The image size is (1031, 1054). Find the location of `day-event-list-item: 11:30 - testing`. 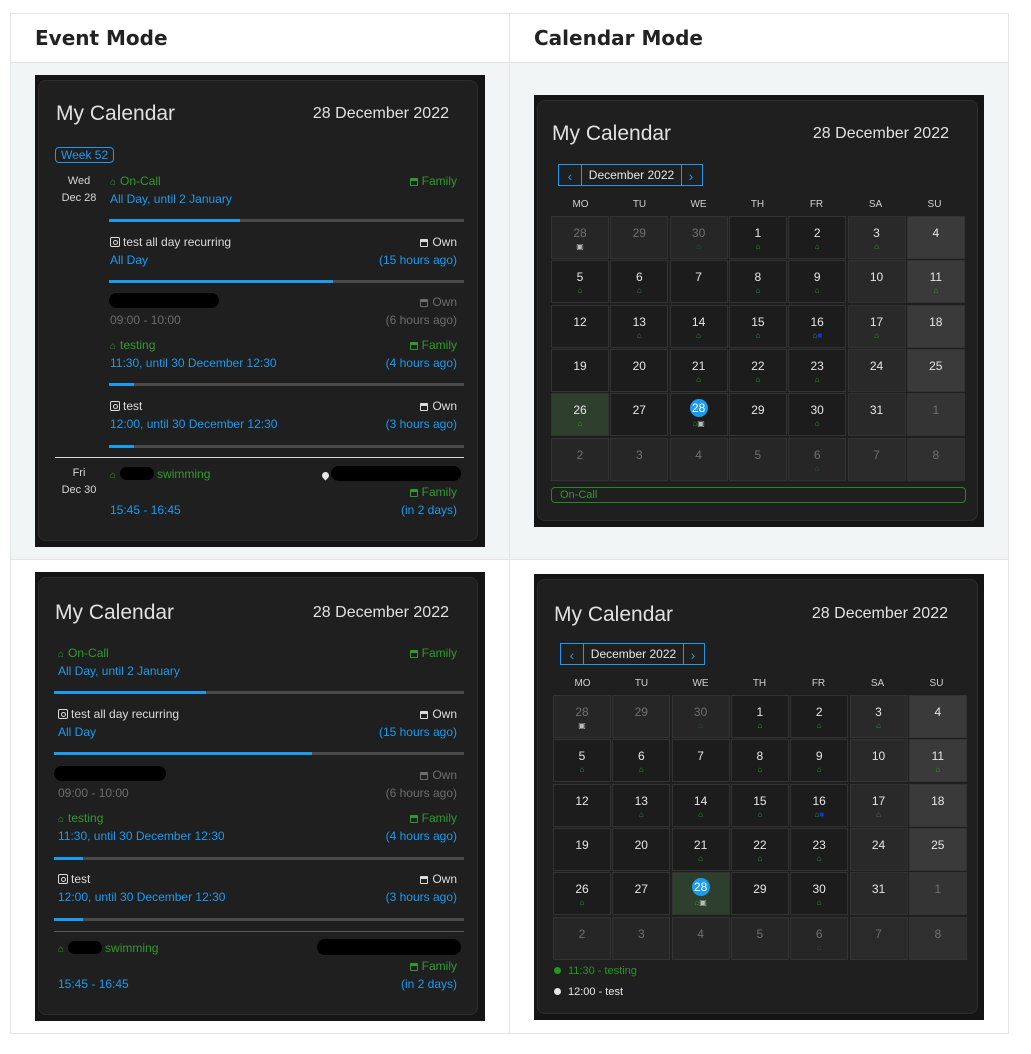

day-event-list-item: 11:30 - testing is located at coordinates (595, 971).